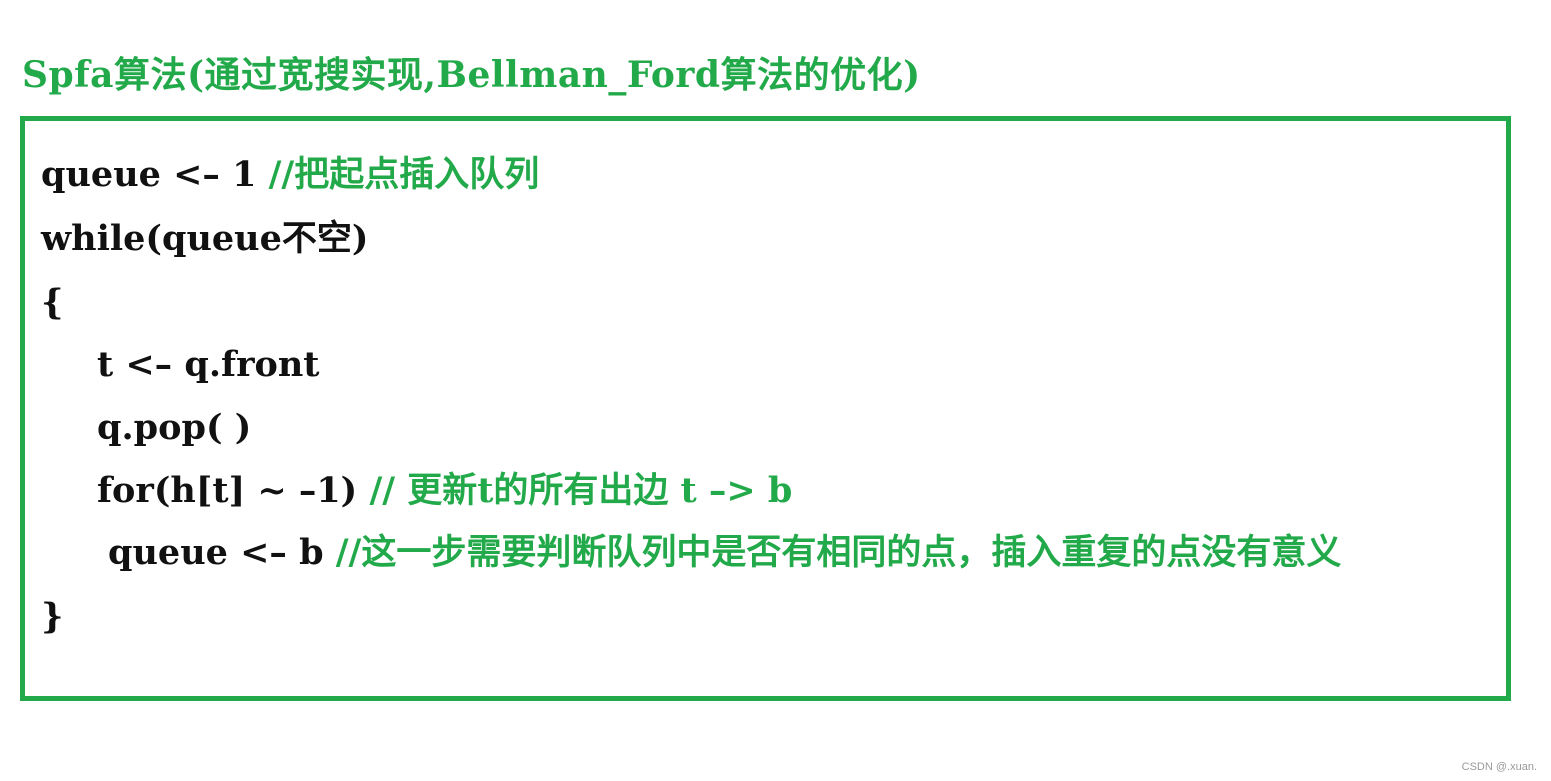 This screenshot has height=781, width=1551. I want to click on code-text: }, so click(52, 616).